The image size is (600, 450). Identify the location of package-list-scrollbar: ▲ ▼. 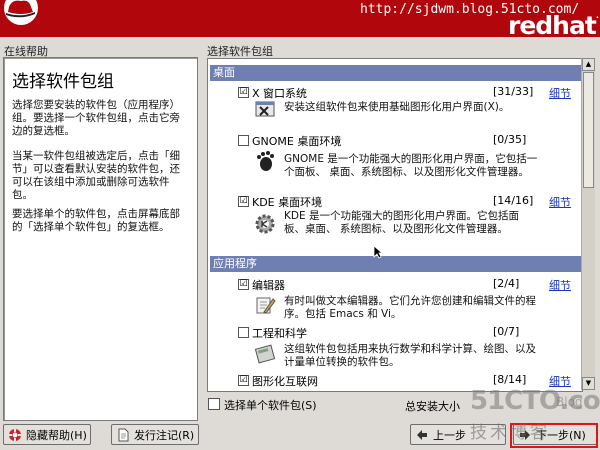
(588, 224).